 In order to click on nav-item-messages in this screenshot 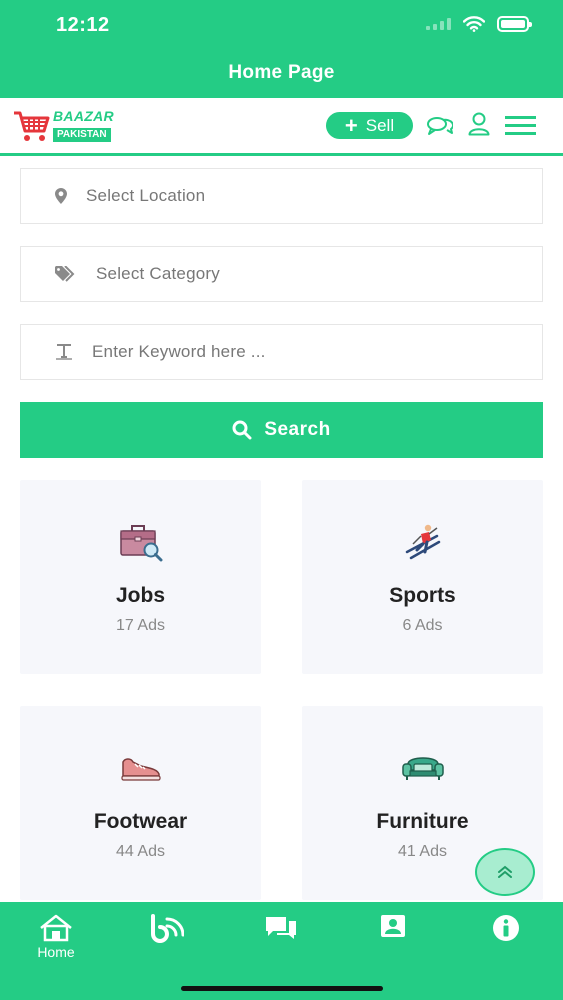, I will do `click(281, 928)`.